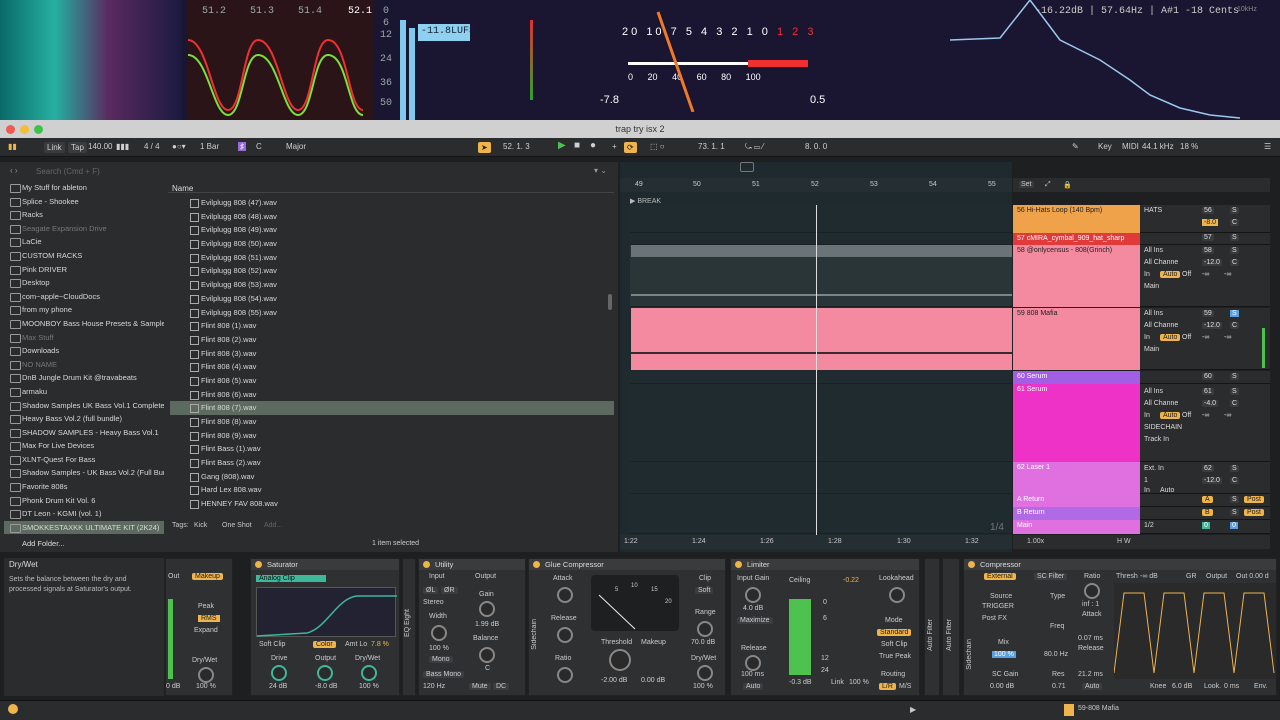 The image size is (1280, 720). What do you see at coordinates (821, 514) in the screenshot?
I see `track-lane-returns` at bounding box center [821, 514].